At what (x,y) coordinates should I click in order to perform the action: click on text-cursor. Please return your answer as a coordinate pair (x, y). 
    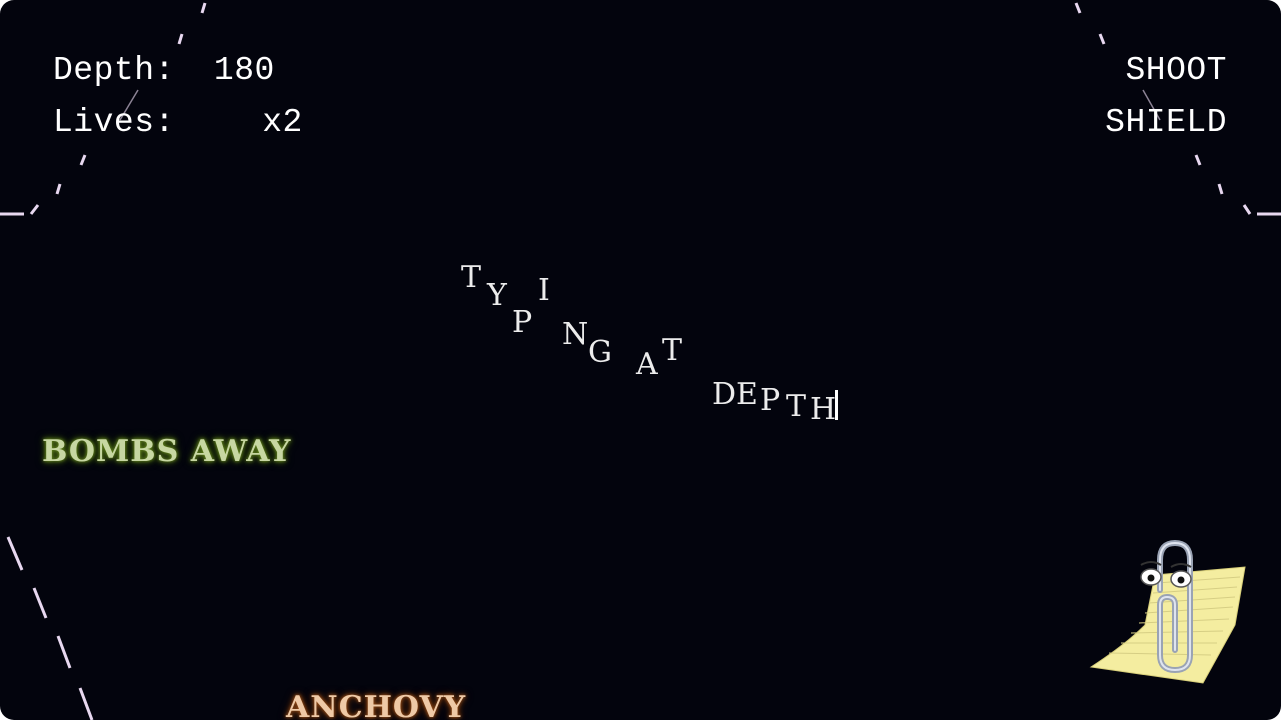
    Looking at the image, I should click on (836, 405).